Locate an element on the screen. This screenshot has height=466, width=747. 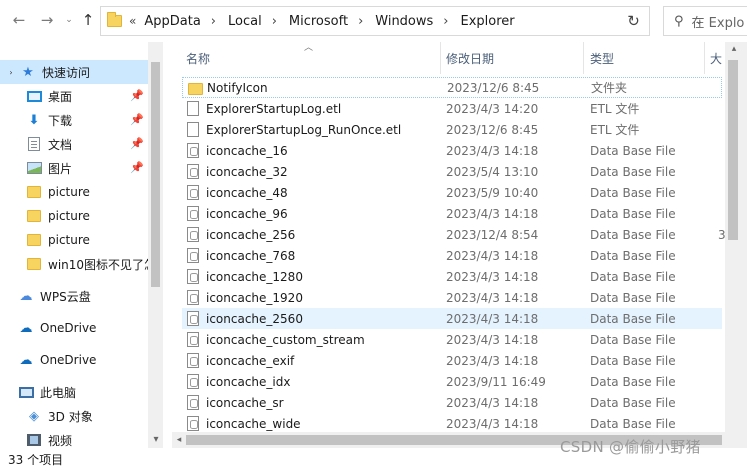
scroll-left-arrow-icon: ◂ is located at coordinates (179, 440).